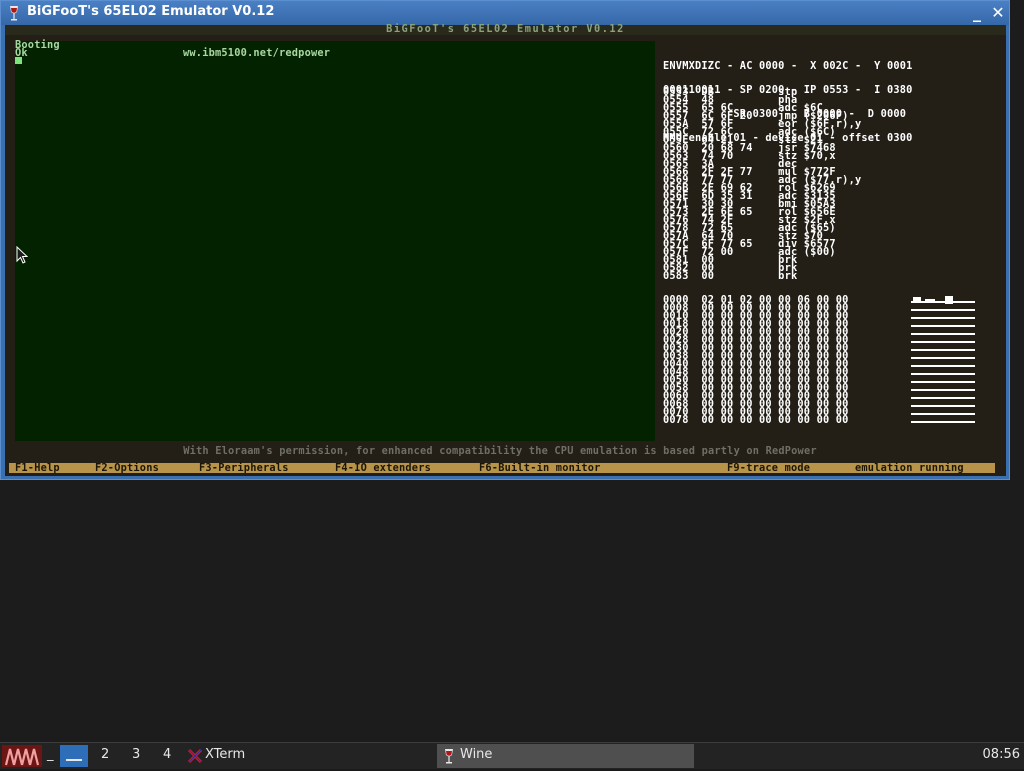 This screenshot has height=771, width=1024. What do you see at coordinates (257, 53) in the screenshot?
I see `screen-url: ww.ibm5100.net/redpower` at bounding box center [257, 53].